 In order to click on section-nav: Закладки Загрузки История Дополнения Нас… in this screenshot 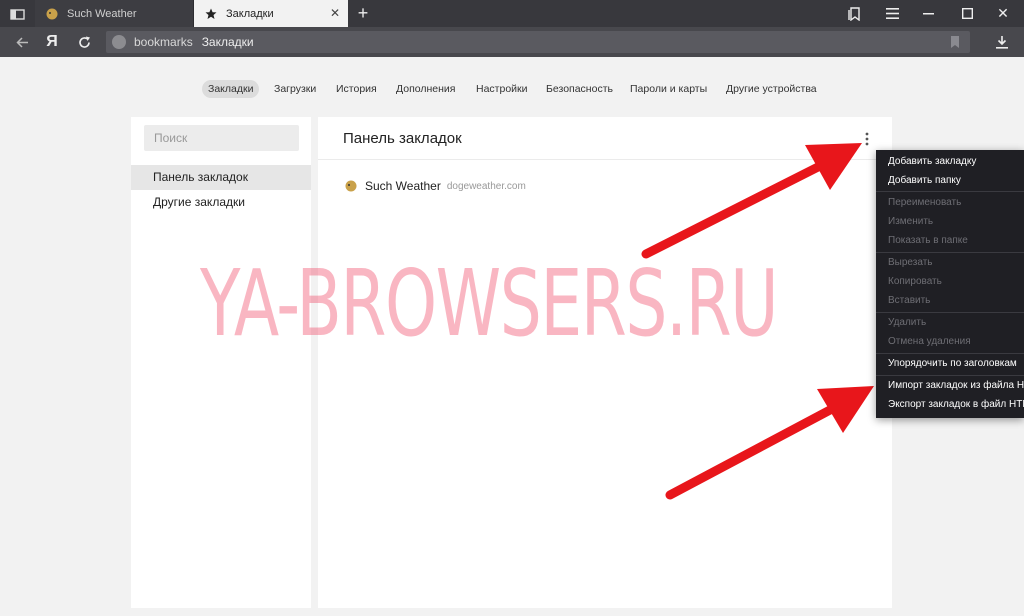, I will do `click(512, 90)`.